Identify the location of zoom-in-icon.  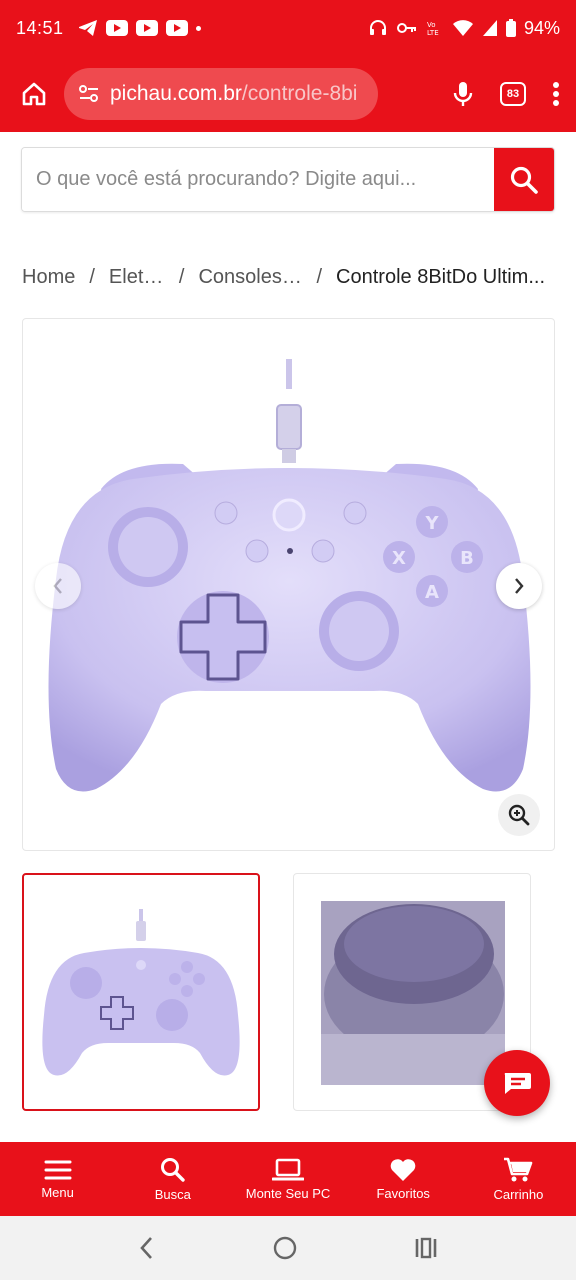
(519, 815).